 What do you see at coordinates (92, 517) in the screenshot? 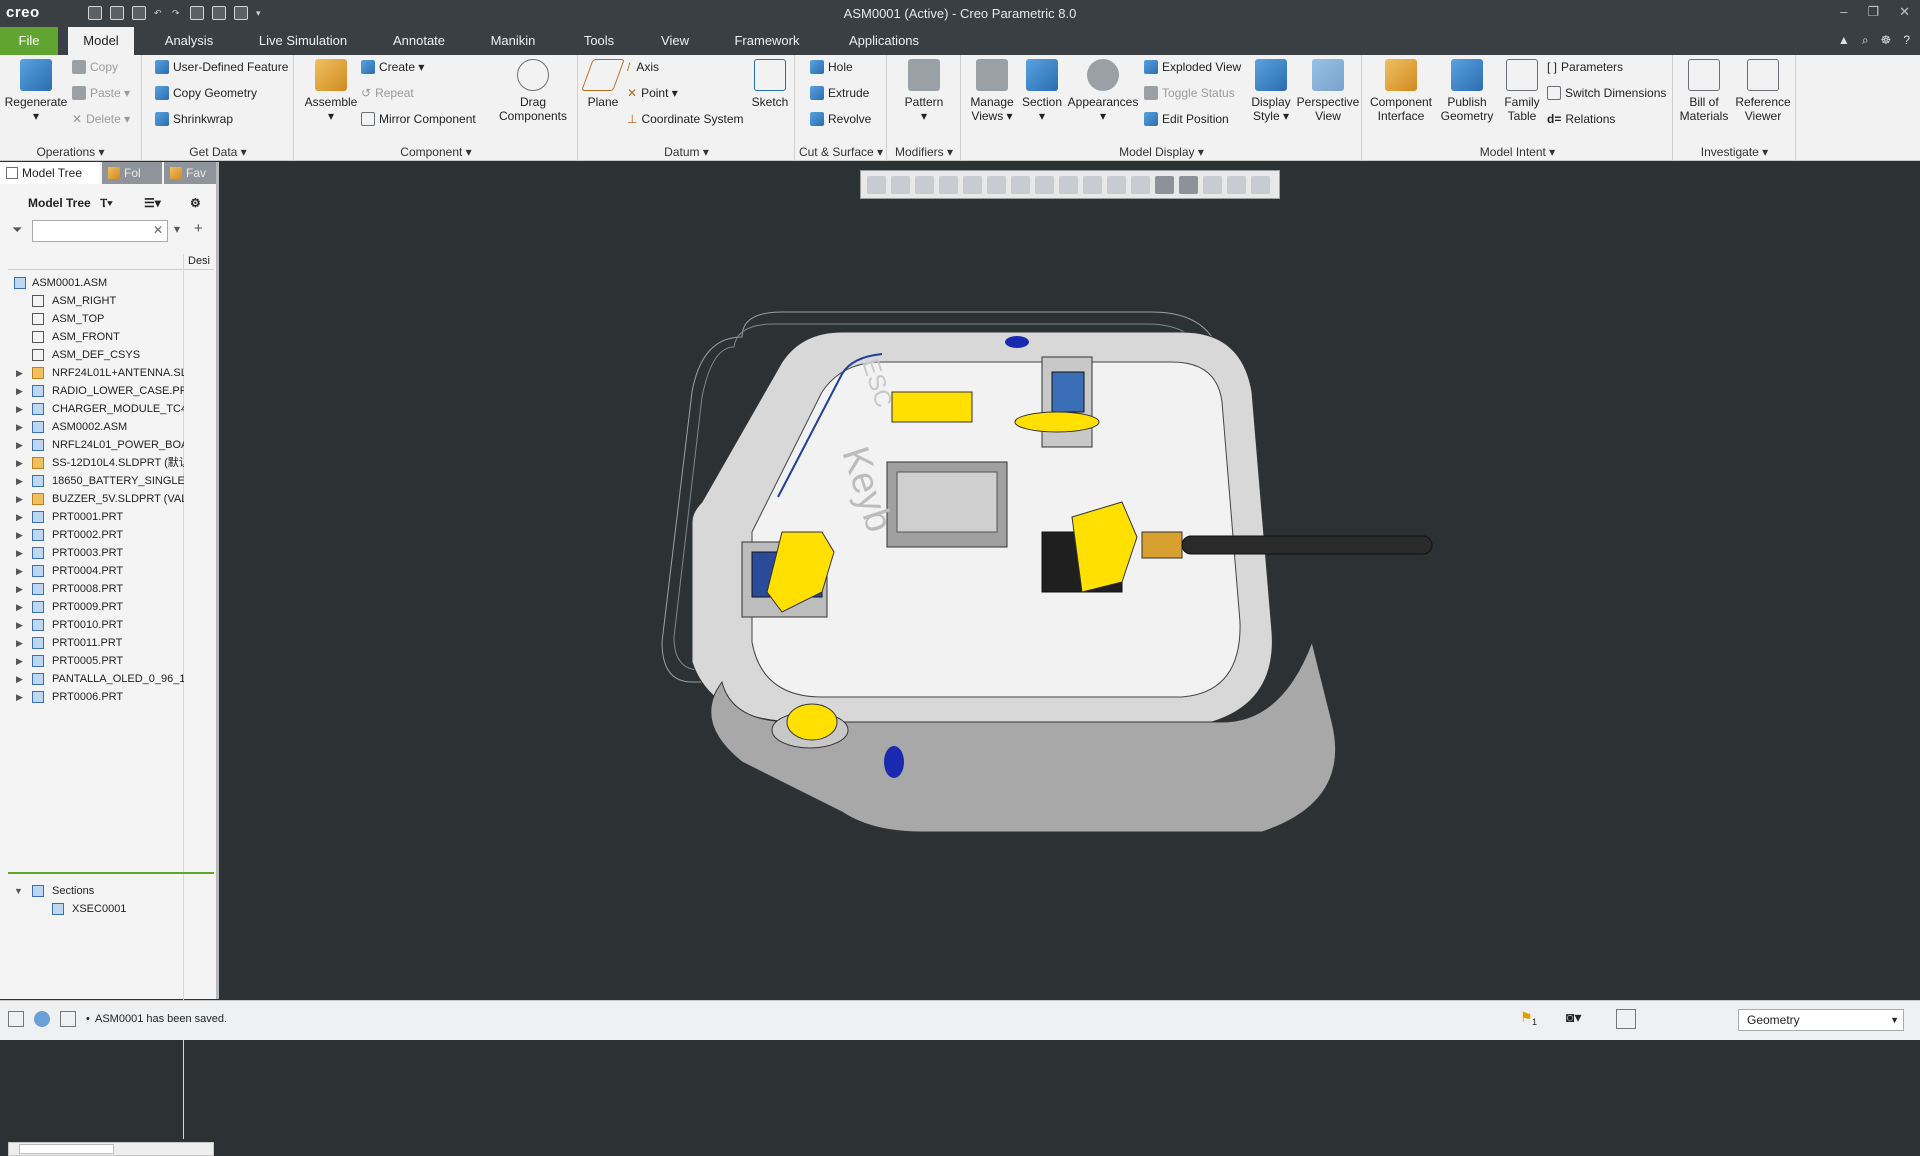
I see `tree-item: ▶ PRT0001.PRT` at bounding box center [92, 517].